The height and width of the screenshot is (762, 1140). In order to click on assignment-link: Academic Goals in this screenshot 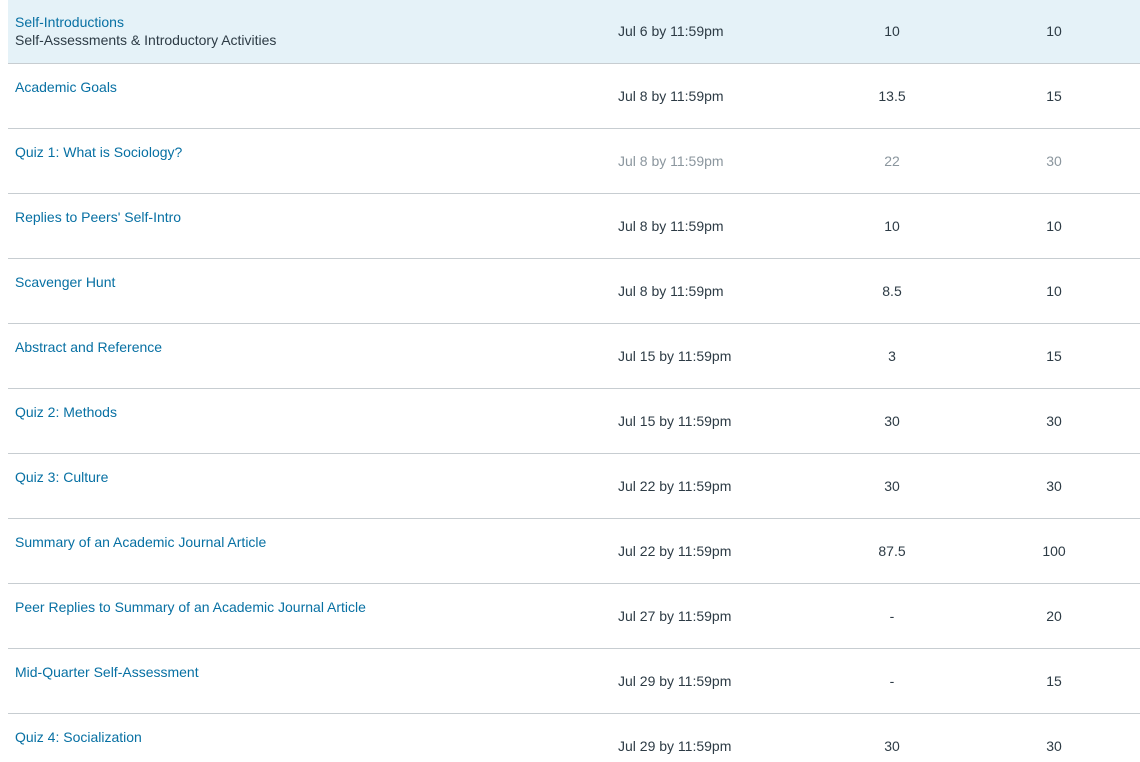, I will do `click(66, 87)`.